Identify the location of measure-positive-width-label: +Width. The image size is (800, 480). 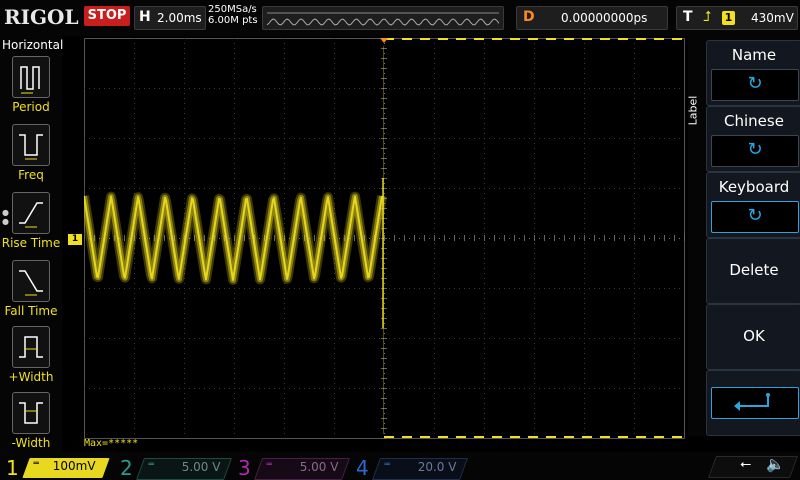
(31, 377).